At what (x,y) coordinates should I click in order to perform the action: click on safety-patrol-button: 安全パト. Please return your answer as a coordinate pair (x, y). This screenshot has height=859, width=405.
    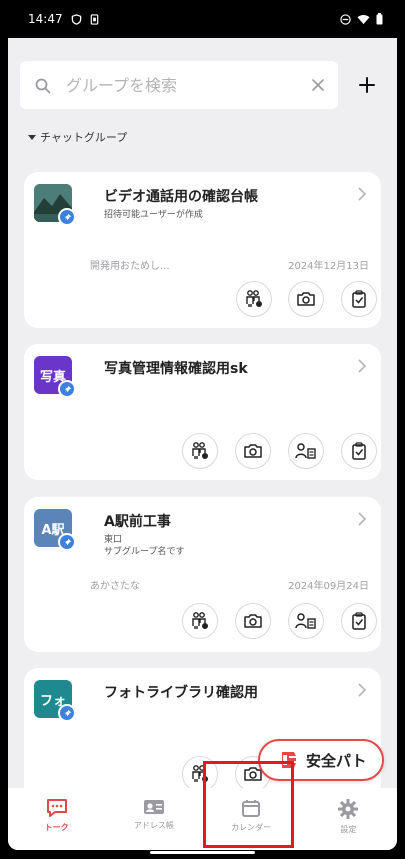
    Looking at the image, I should click on (321, 760).